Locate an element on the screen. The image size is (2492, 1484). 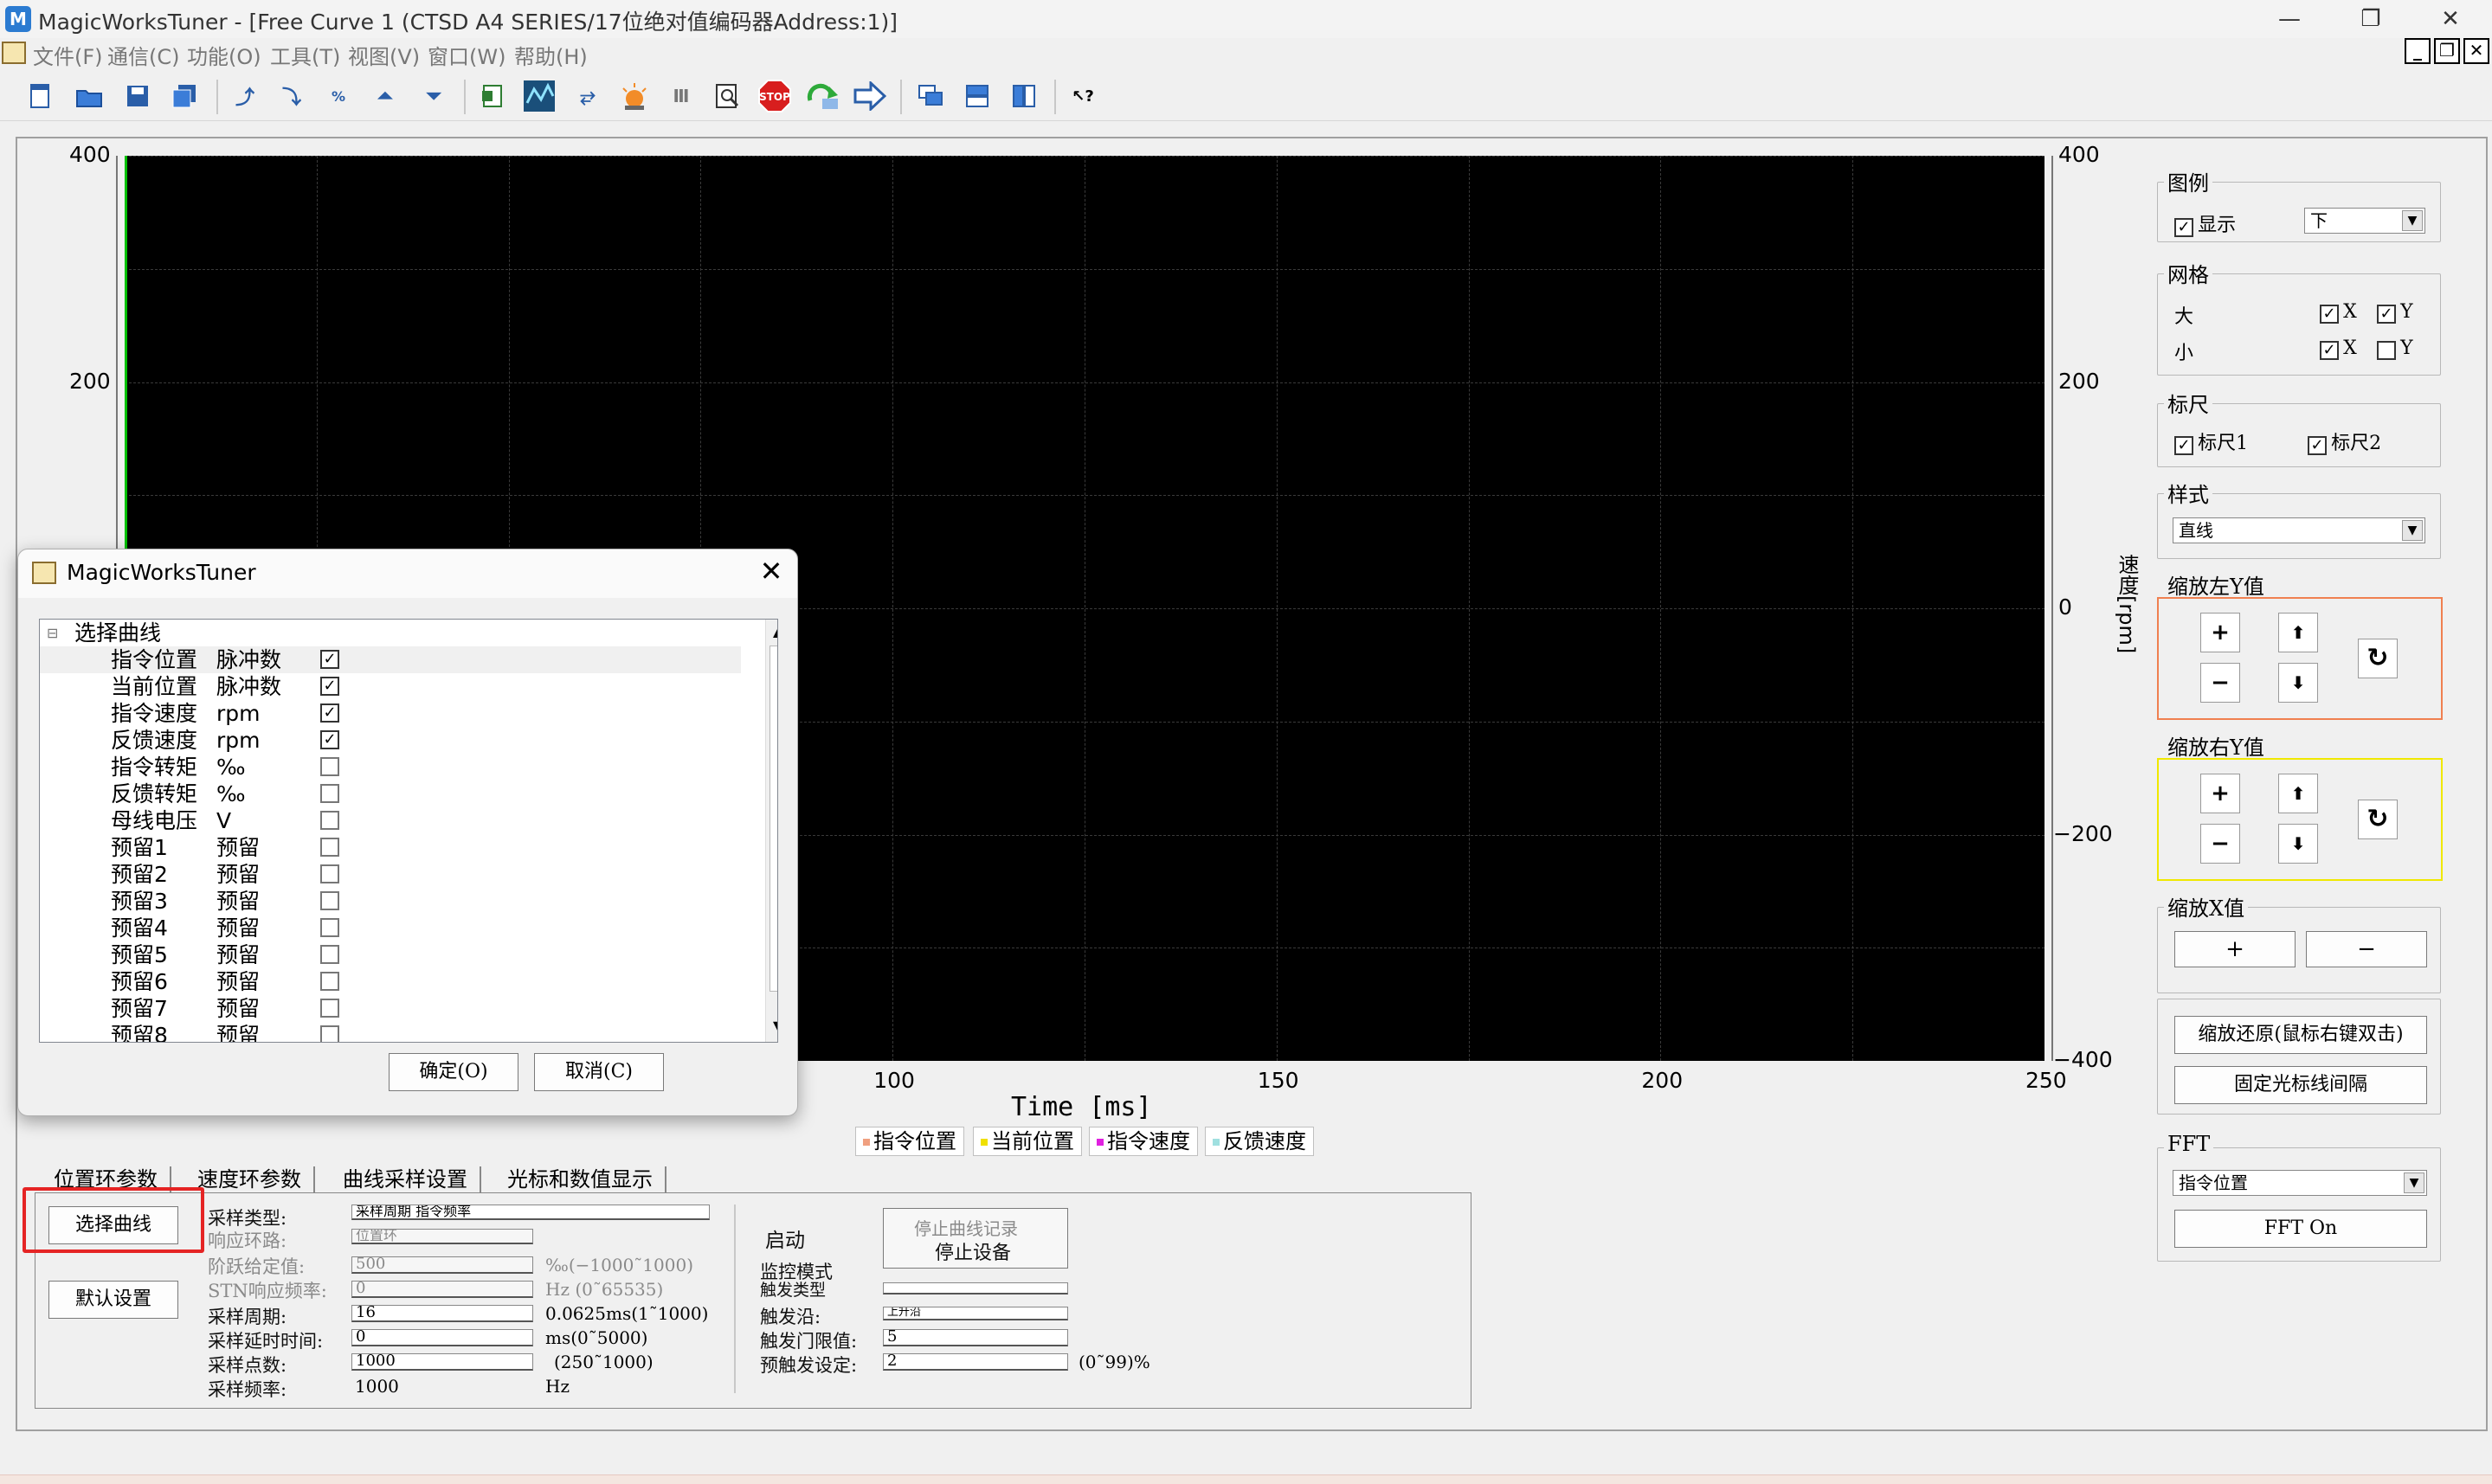
dialog-scrollbar: ▲ ▼ is located at coordinates (771, 831).